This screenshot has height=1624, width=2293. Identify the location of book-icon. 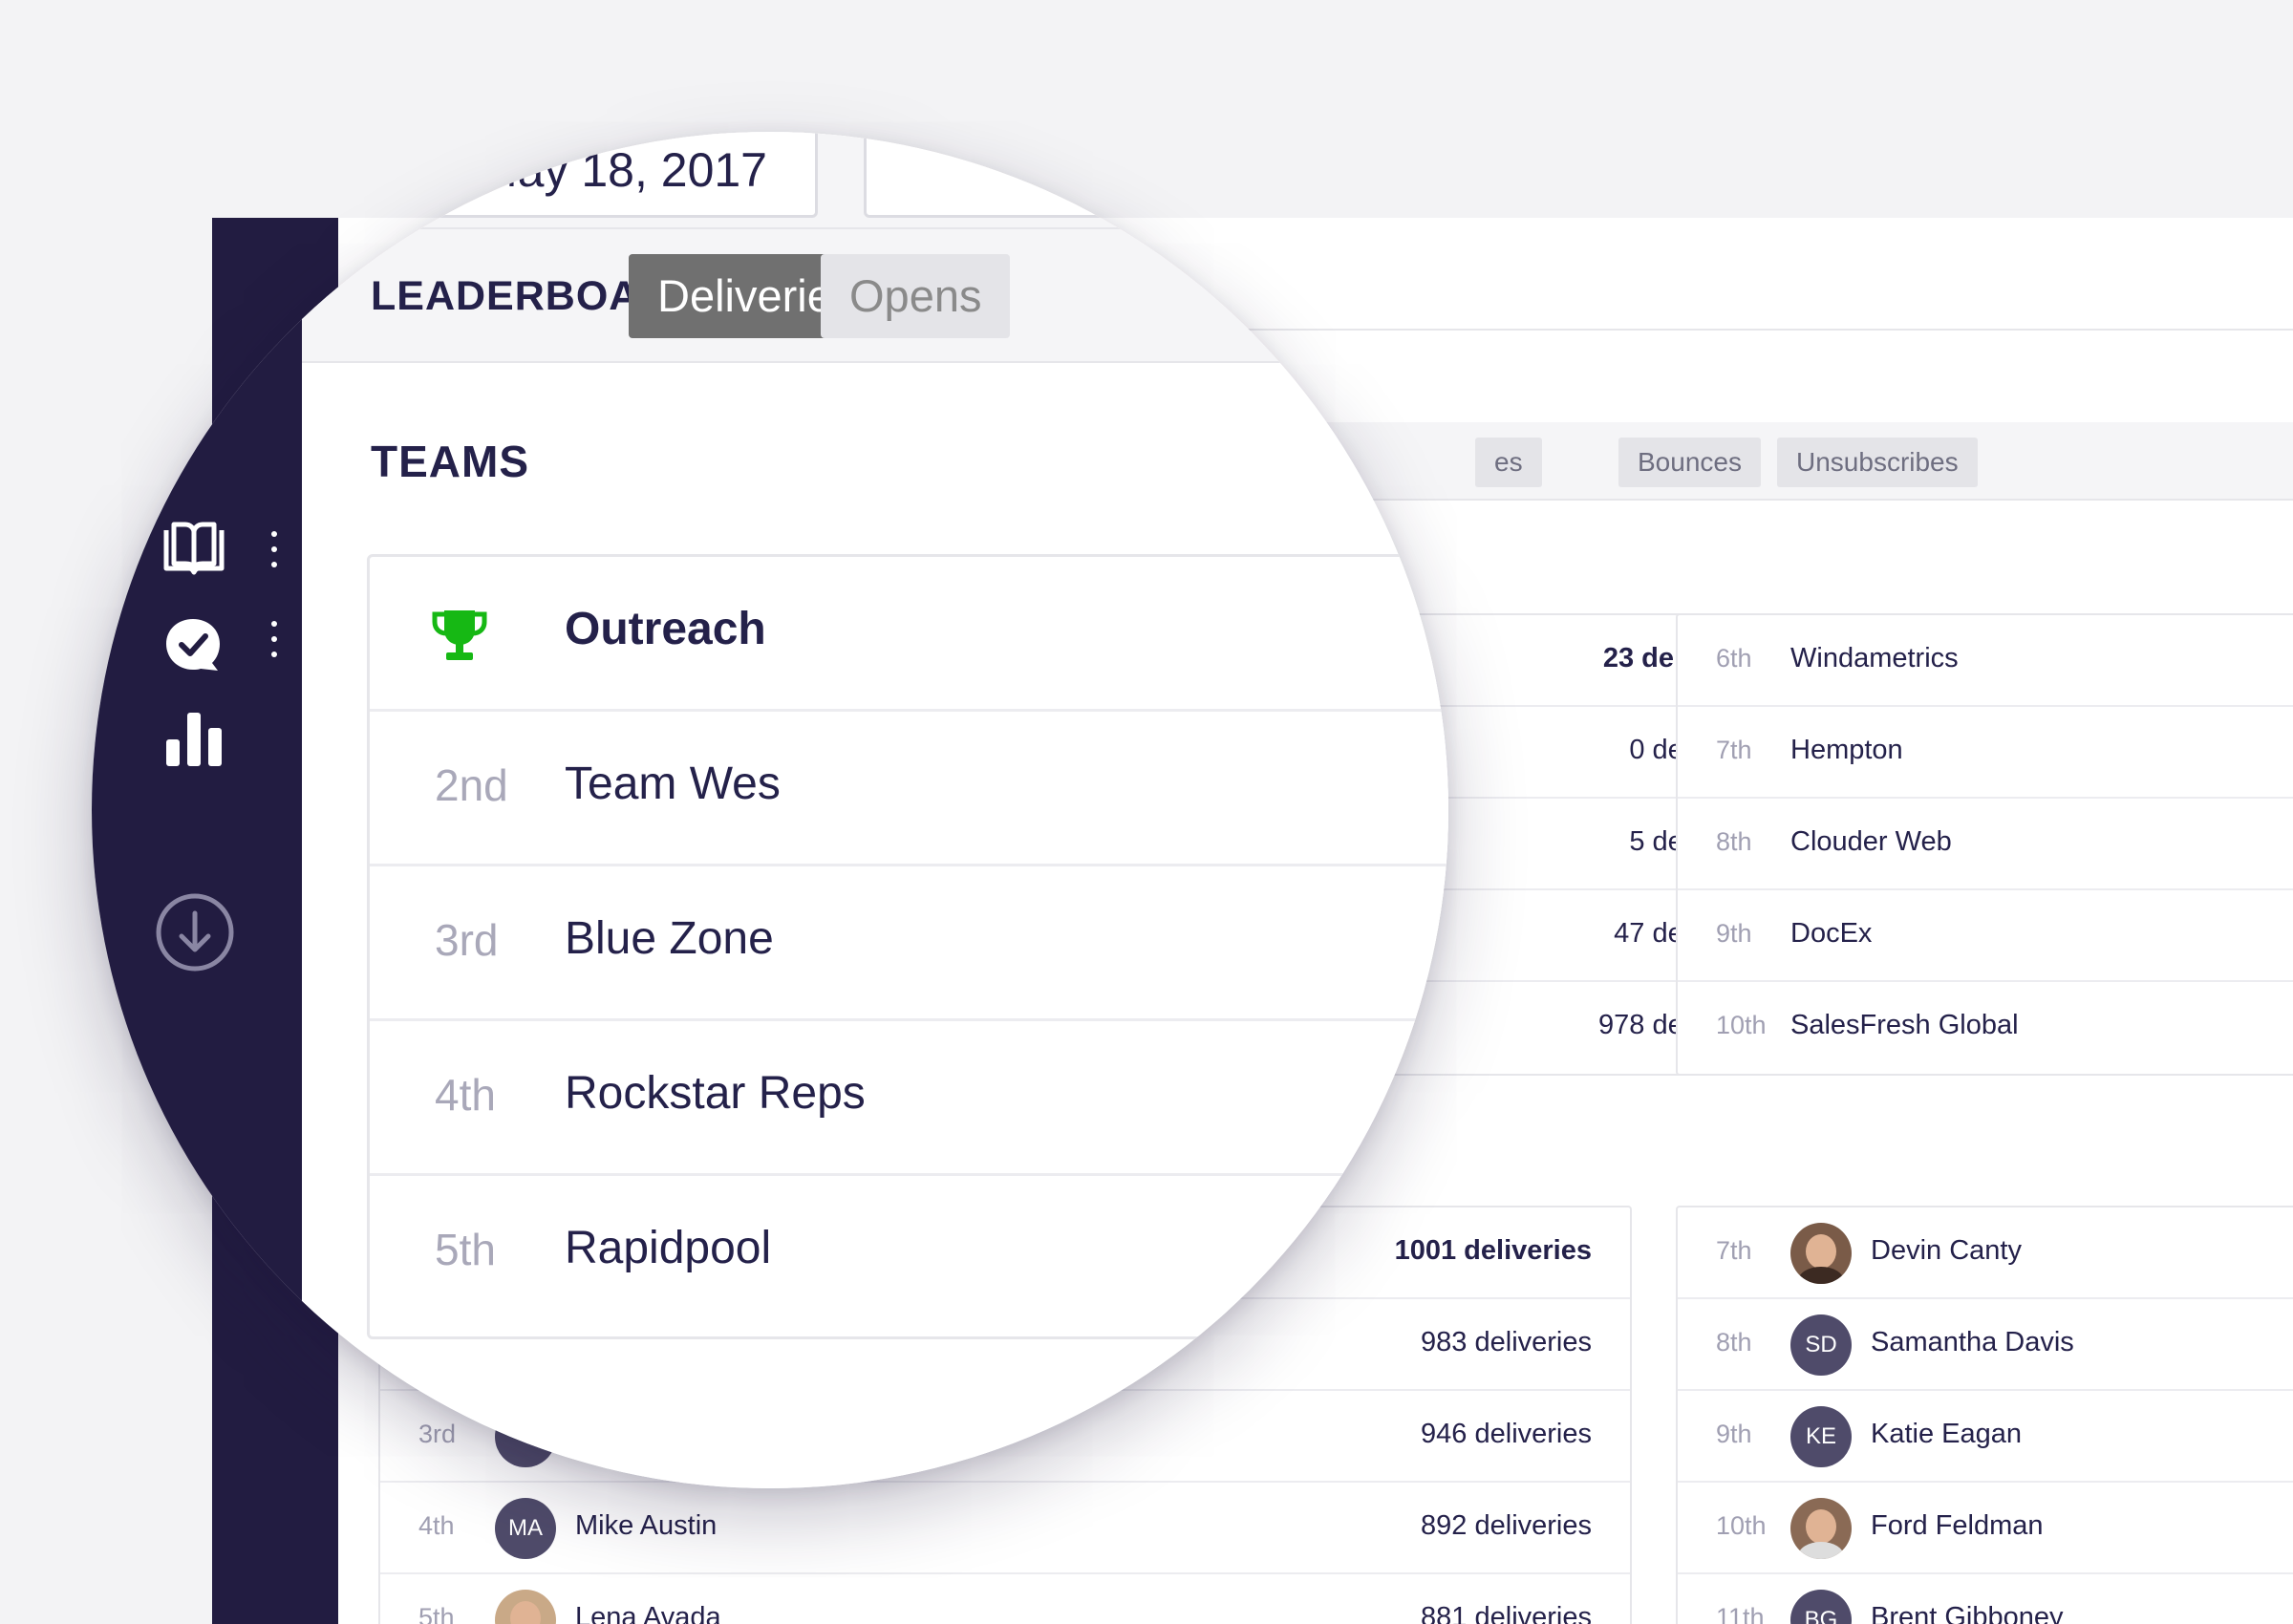
(193, 548).